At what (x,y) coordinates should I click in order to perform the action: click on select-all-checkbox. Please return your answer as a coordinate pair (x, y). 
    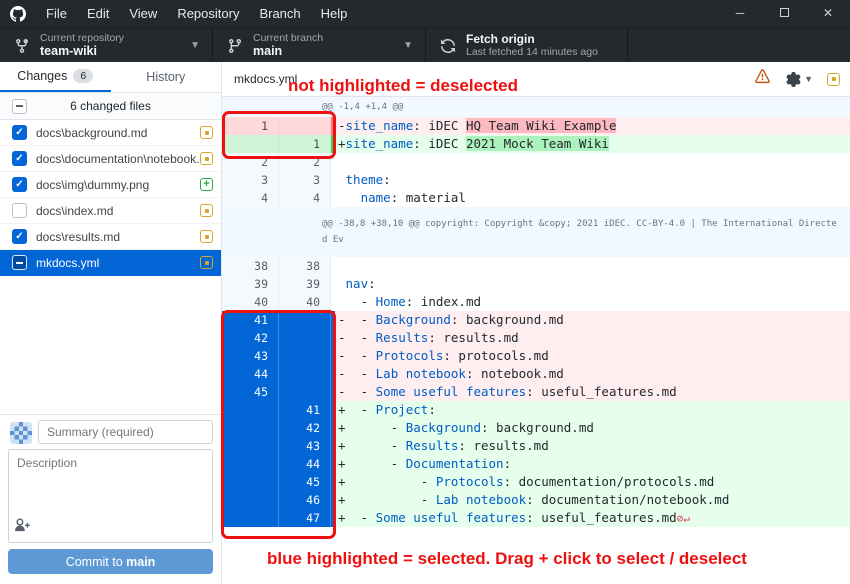
    Looking at the image, I should click on (19, 106).